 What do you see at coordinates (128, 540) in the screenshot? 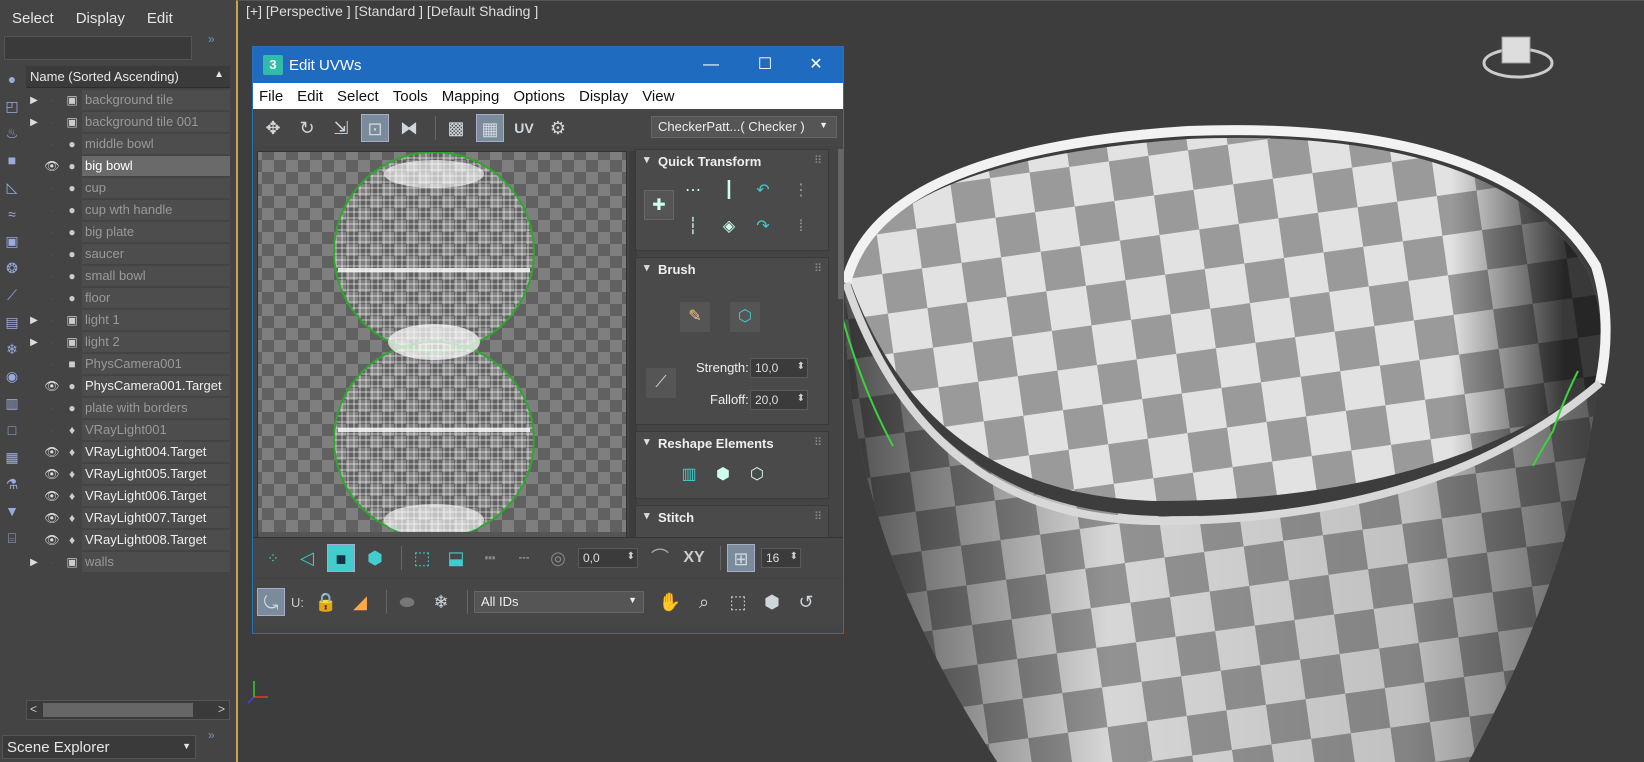
I see `scene-object-row: 👁 ♦ VRayLight008.Target` at bounding box center [128, 540].